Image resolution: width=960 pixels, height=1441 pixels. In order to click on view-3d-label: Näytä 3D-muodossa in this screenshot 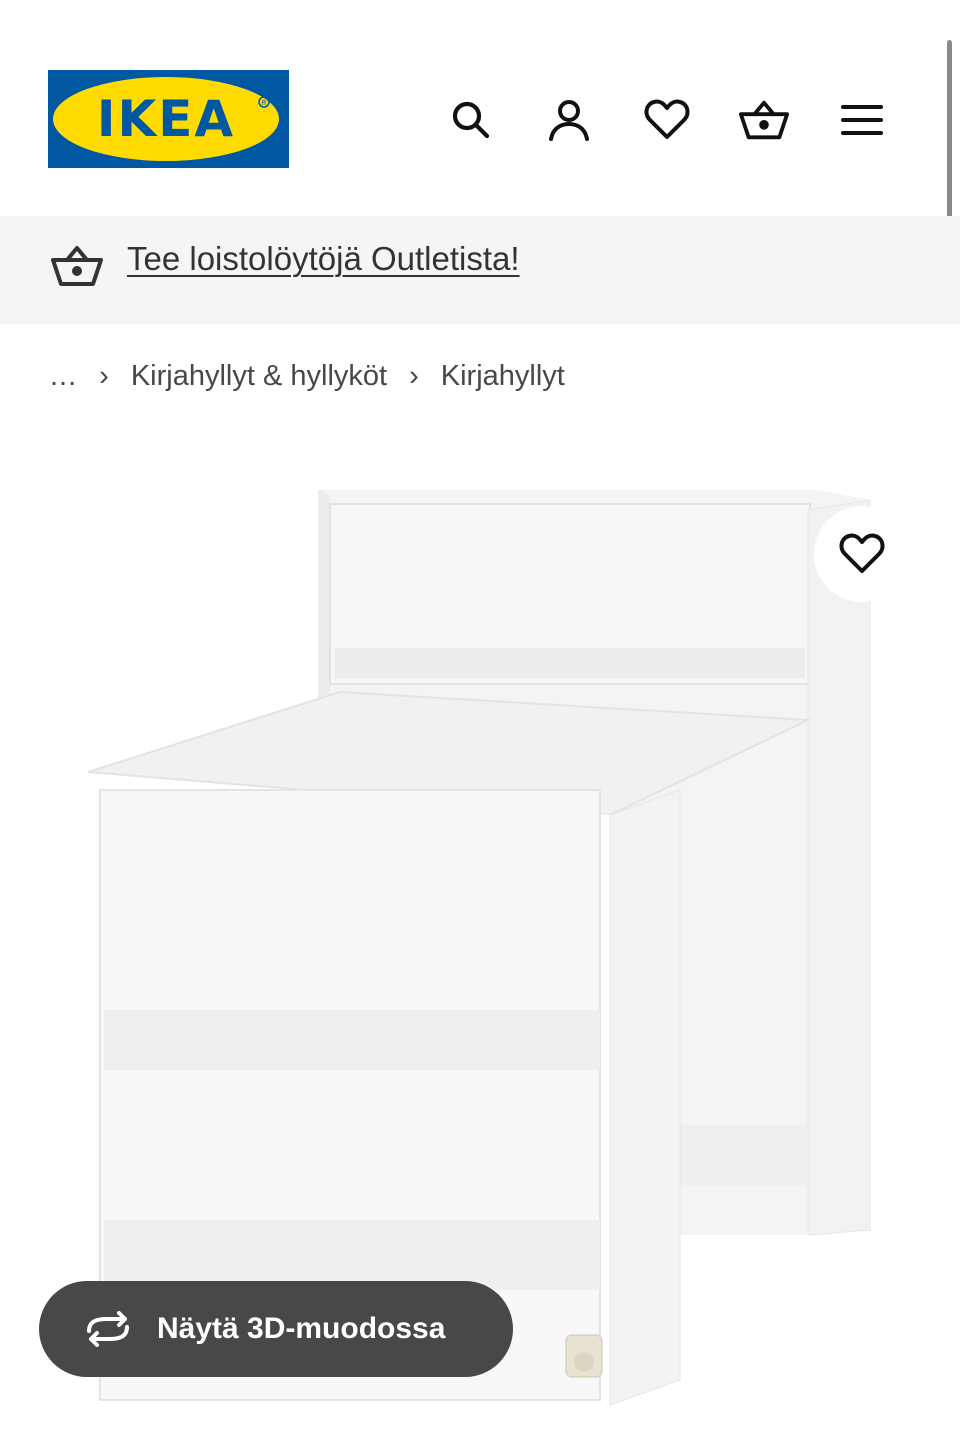, I will do `click(301, 1328)`.